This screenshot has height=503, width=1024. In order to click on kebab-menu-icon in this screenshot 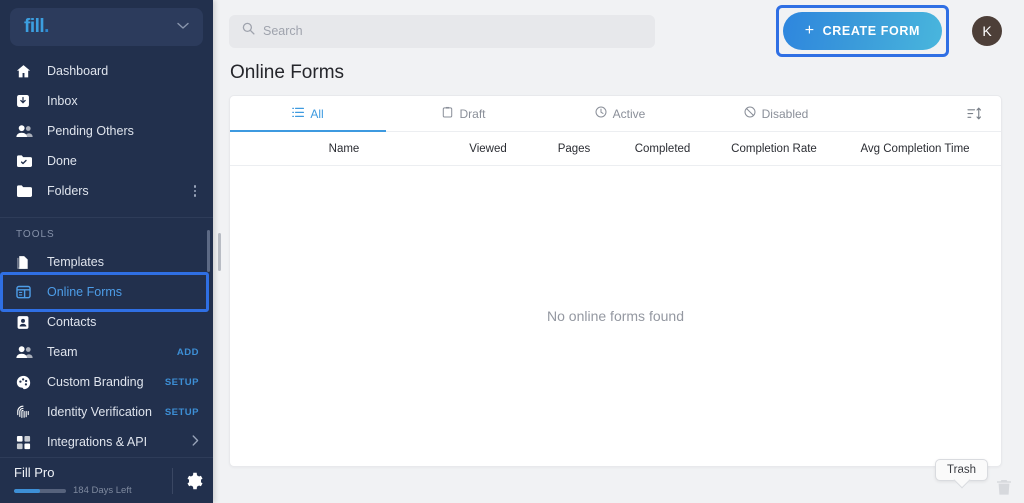, I will do `click(196, 191)`.